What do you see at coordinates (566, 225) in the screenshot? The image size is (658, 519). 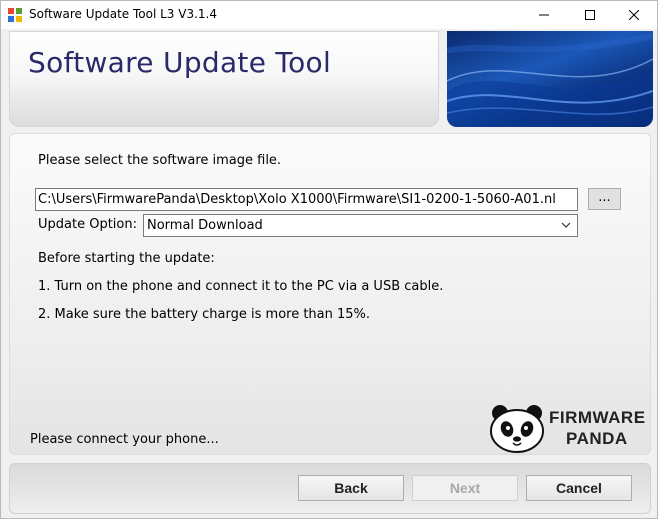 I see `chevron-down-icon` at bounding box center [566, 225].